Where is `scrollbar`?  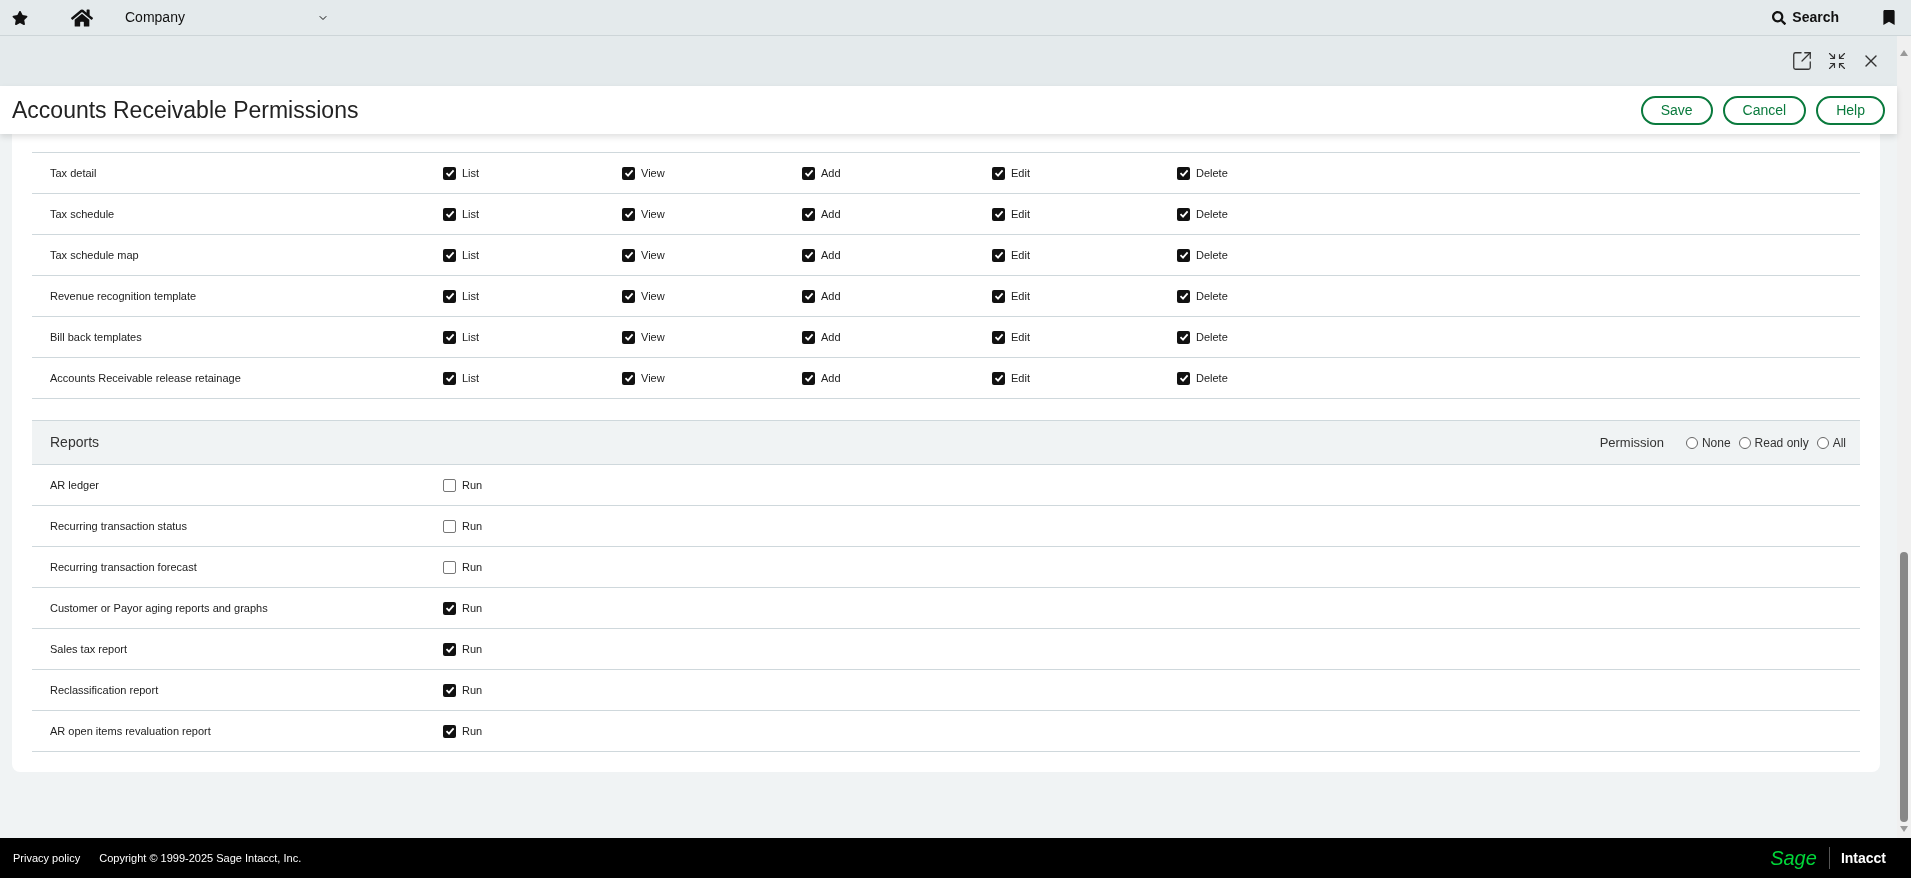
scrollbar is located at coordinates (1904, 437).